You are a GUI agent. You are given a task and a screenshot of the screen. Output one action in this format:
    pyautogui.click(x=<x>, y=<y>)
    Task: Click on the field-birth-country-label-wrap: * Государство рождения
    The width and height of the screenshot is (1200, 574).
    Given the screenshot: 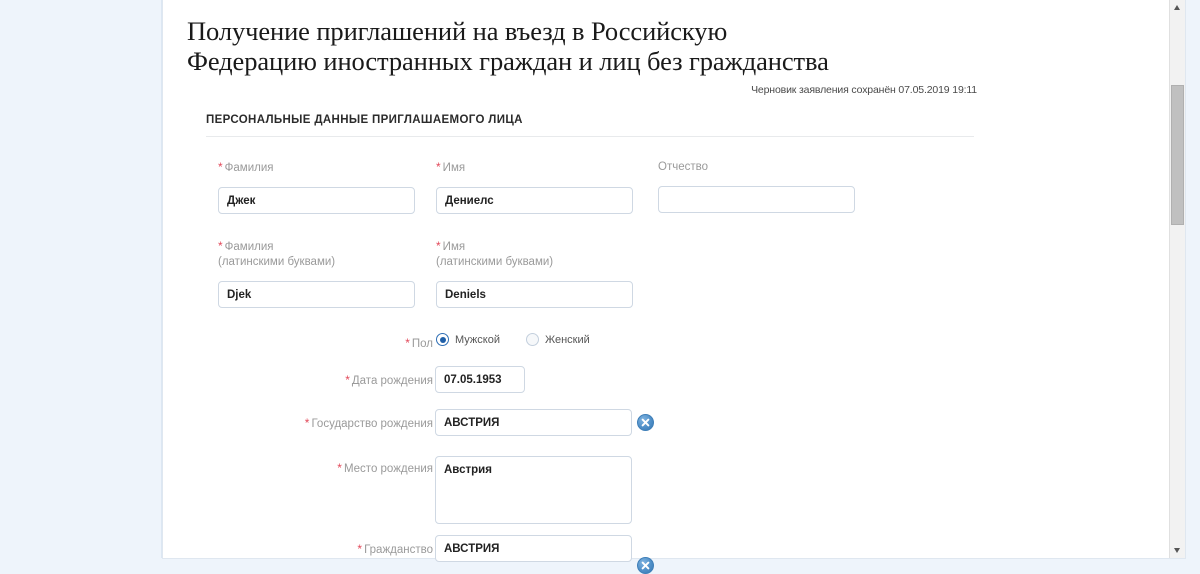 What is the action you would take?
    pyautogui.click(x=346, y=424)
    